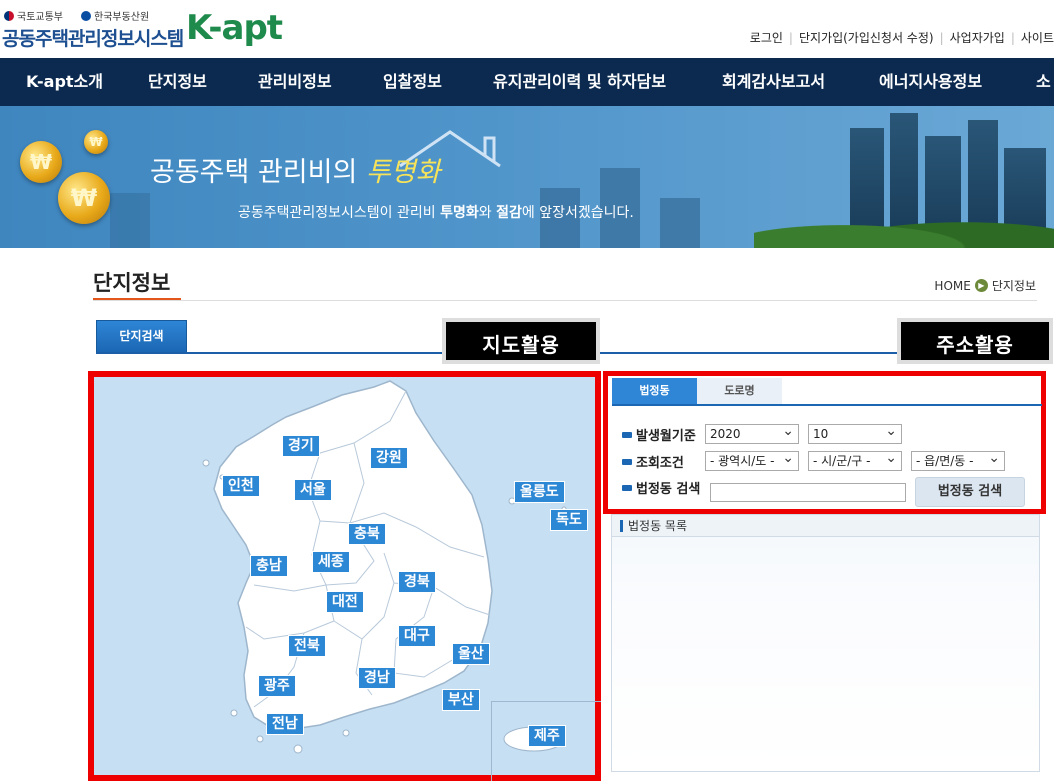 This screenshot has height=781, width=1054. I want to click on trees-shape, so click(904, 228).